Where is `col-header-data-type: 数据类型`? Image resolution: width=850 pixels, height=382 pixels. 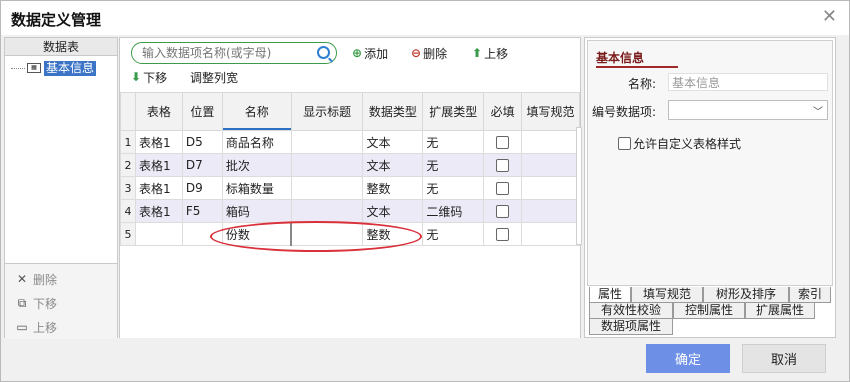
col-header-data-type: 数据类型 is located at coordinates (393, 111).